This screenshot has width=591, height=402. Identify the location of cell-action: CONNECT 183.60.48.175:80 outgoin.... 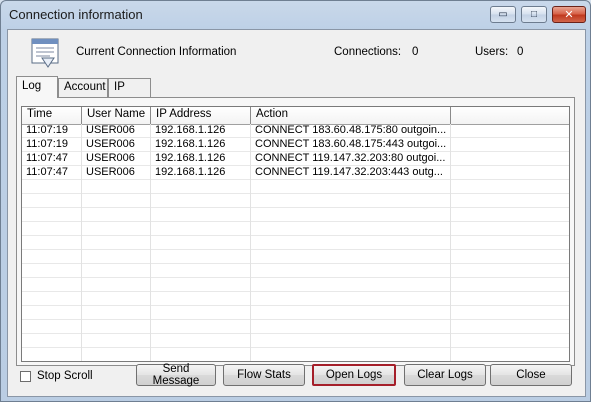
(351, 131).